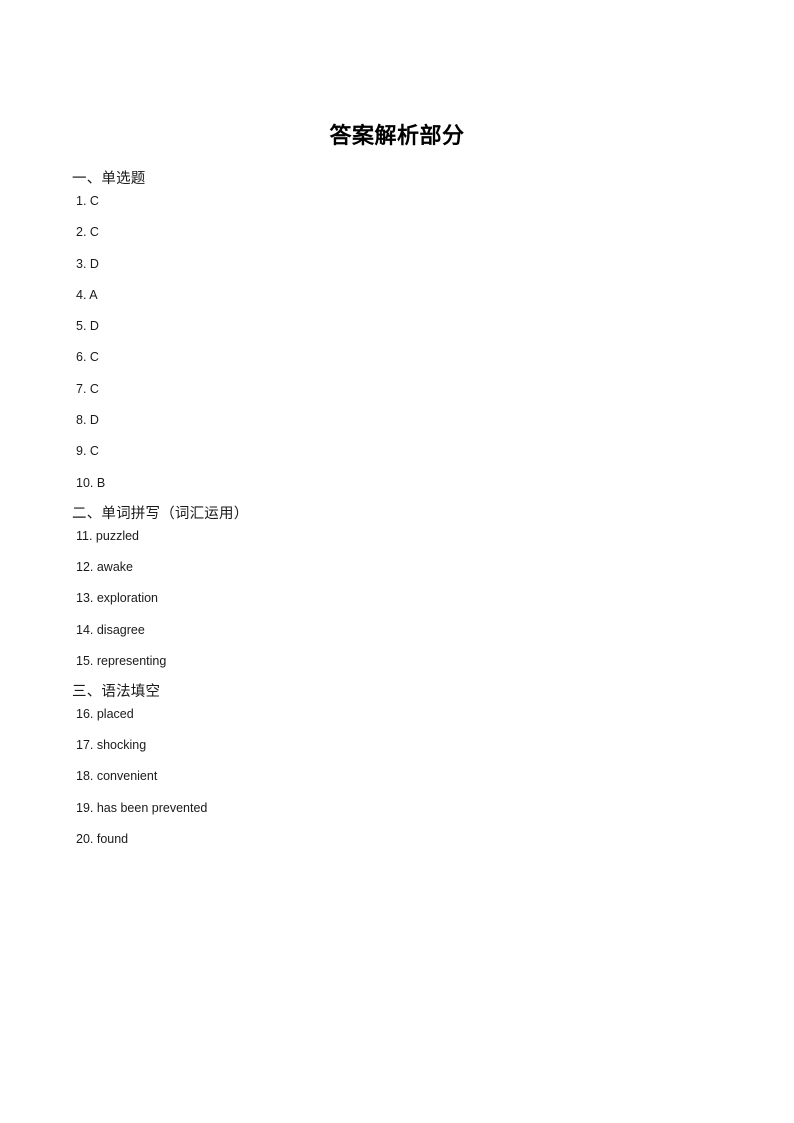 This screenshot has width=794, height=1123. I want to click on answer-item: 1. C, so click(87, 201).